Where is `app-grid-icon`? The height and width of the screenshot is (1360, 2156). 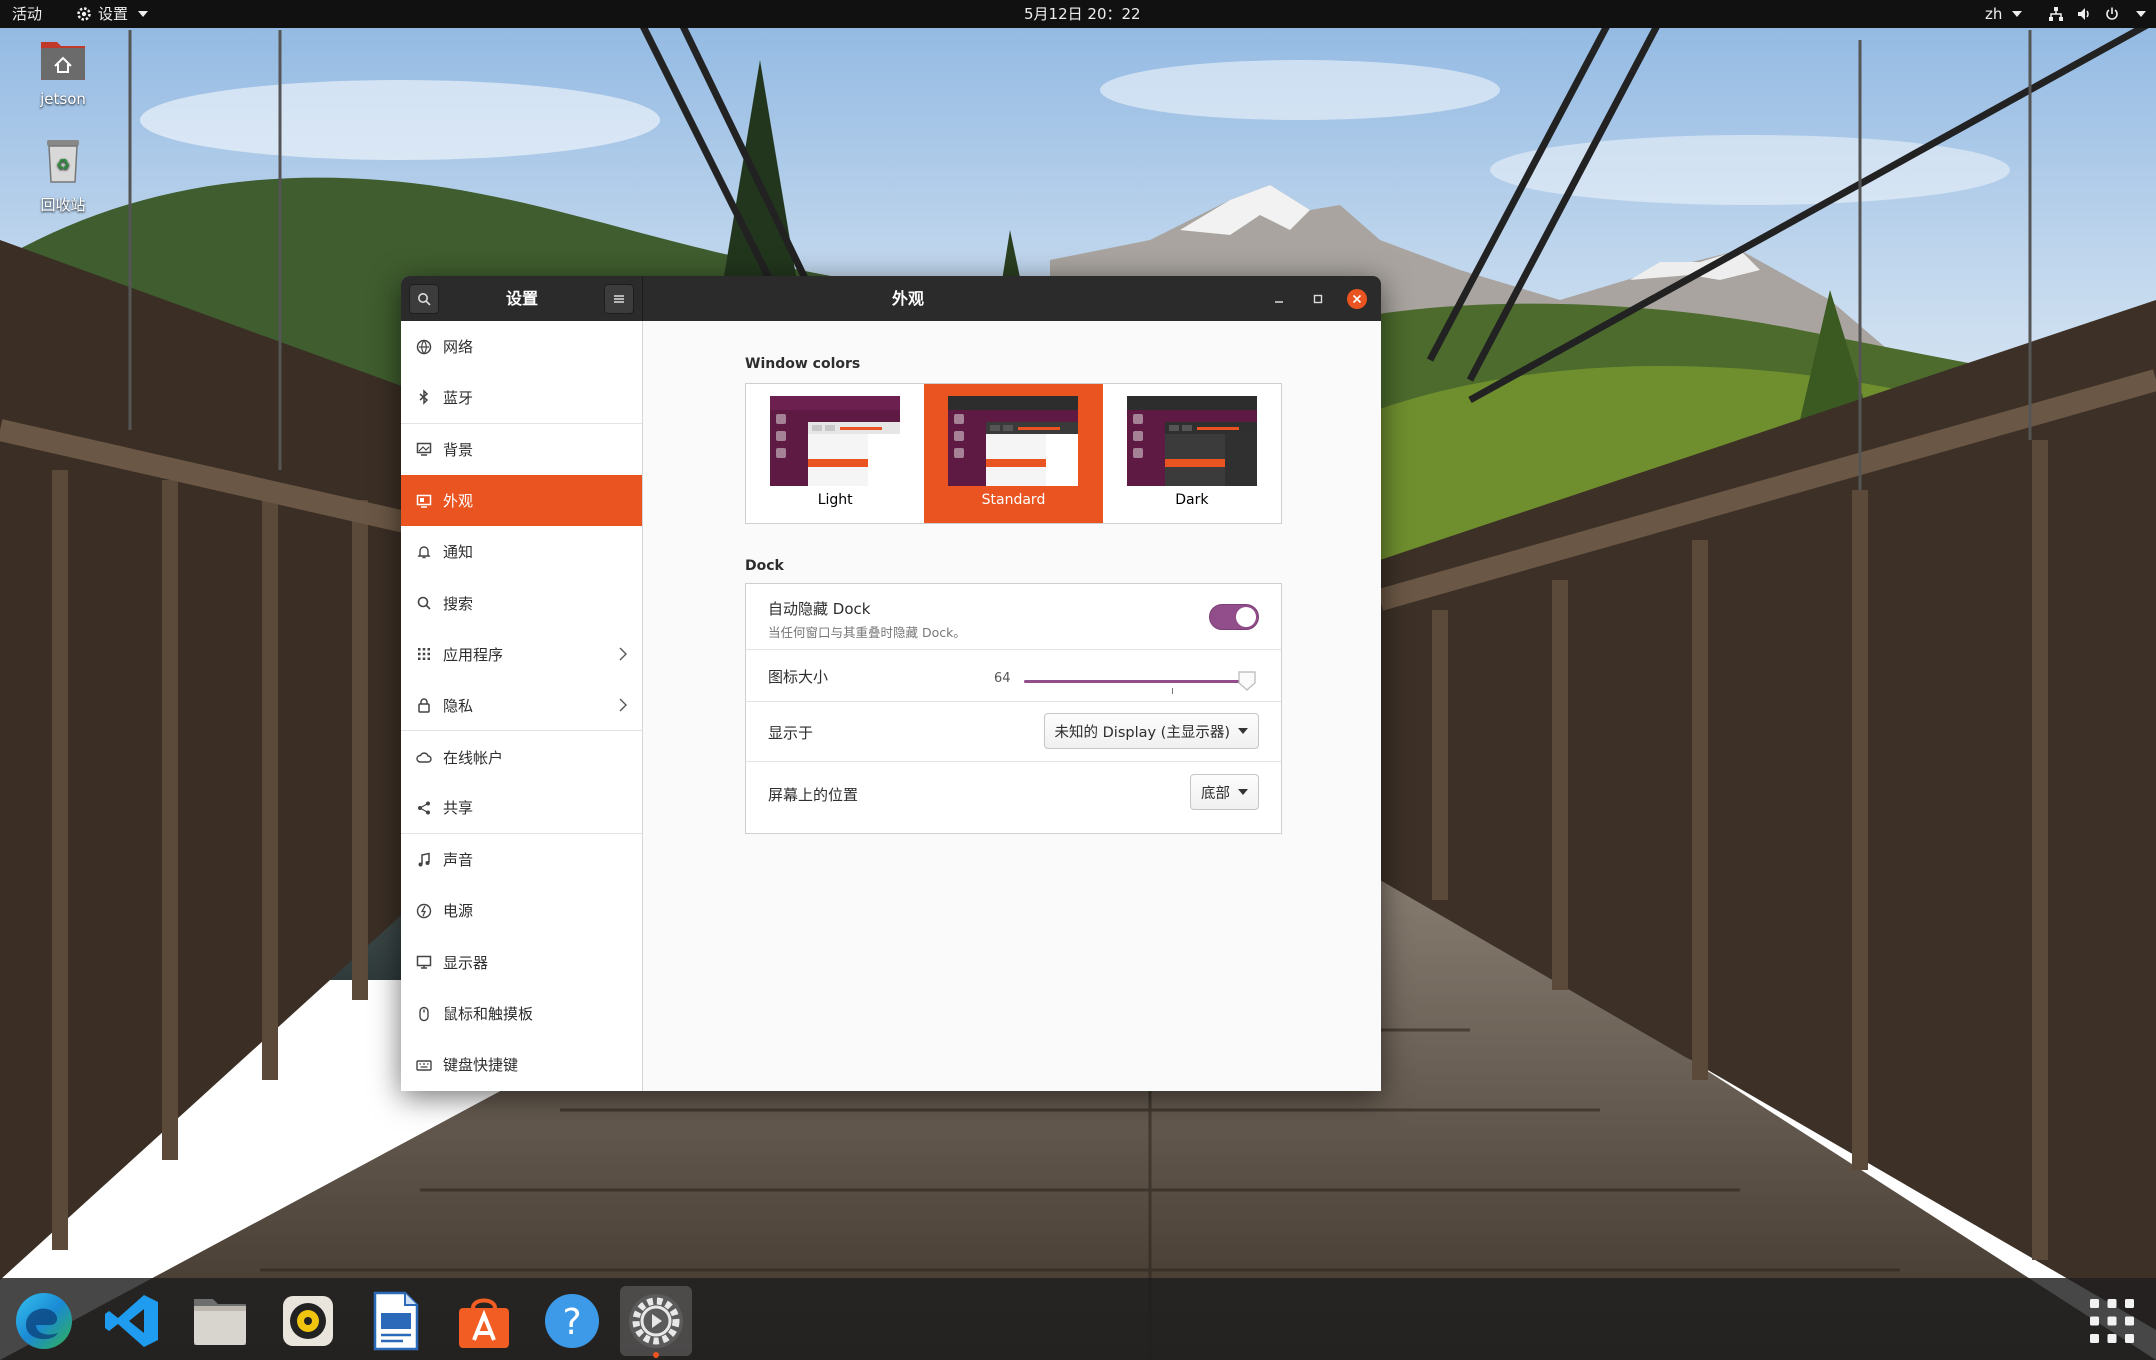 app-grid-icon is located at coordinates (2112, 1321).